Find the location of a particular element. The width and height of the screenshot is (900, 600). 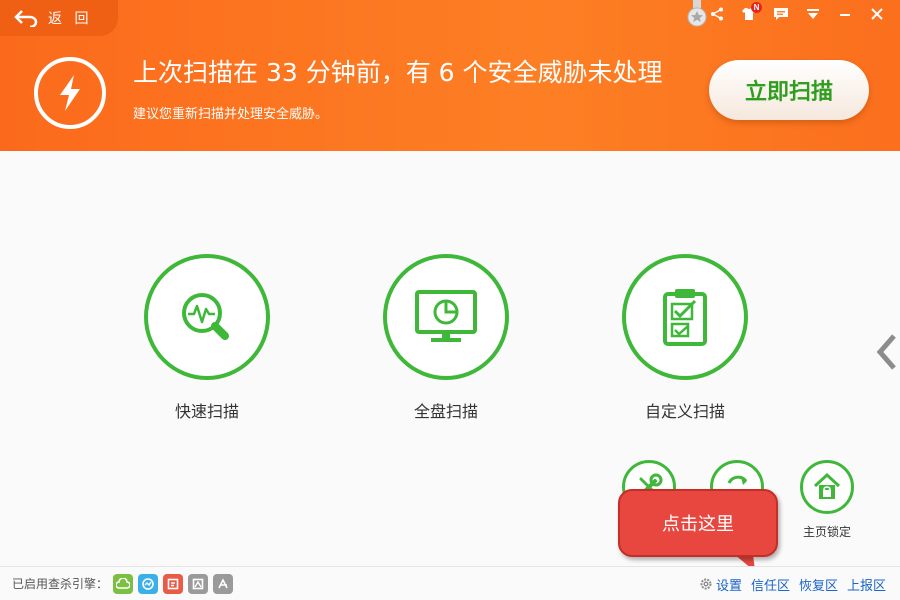

quick-scan-icon is located at coordinates (207, 317).